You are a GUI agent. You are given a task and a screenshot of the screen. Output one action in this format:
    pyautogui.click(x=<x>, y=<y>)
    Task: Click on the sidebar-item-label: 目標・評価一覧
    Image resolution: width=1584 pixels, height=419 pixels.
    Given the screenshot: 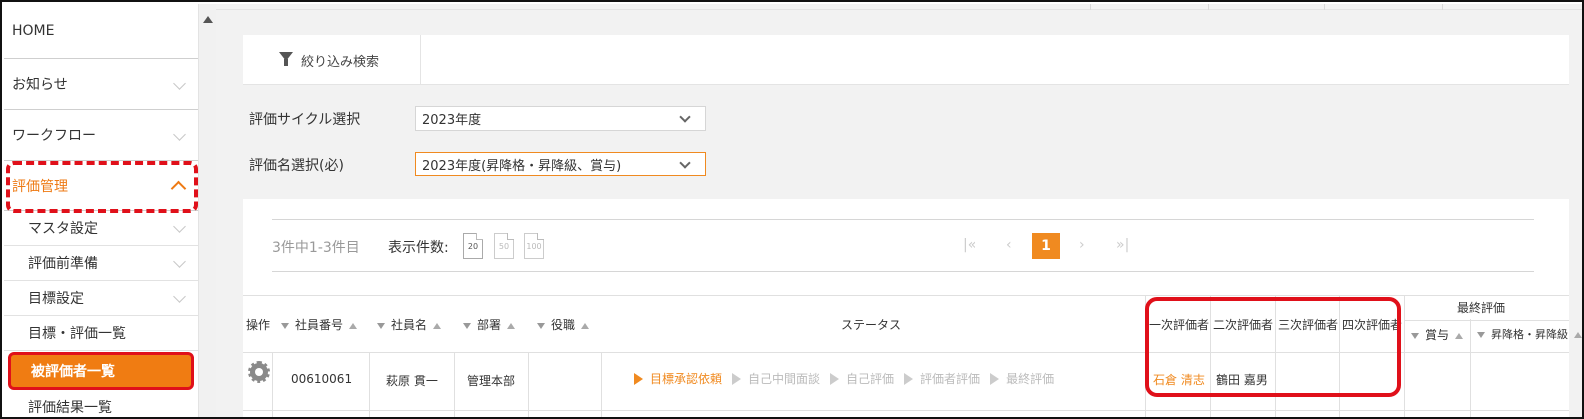 What is the action you would take?
    pyautogui.click(x=77, y=334)
    